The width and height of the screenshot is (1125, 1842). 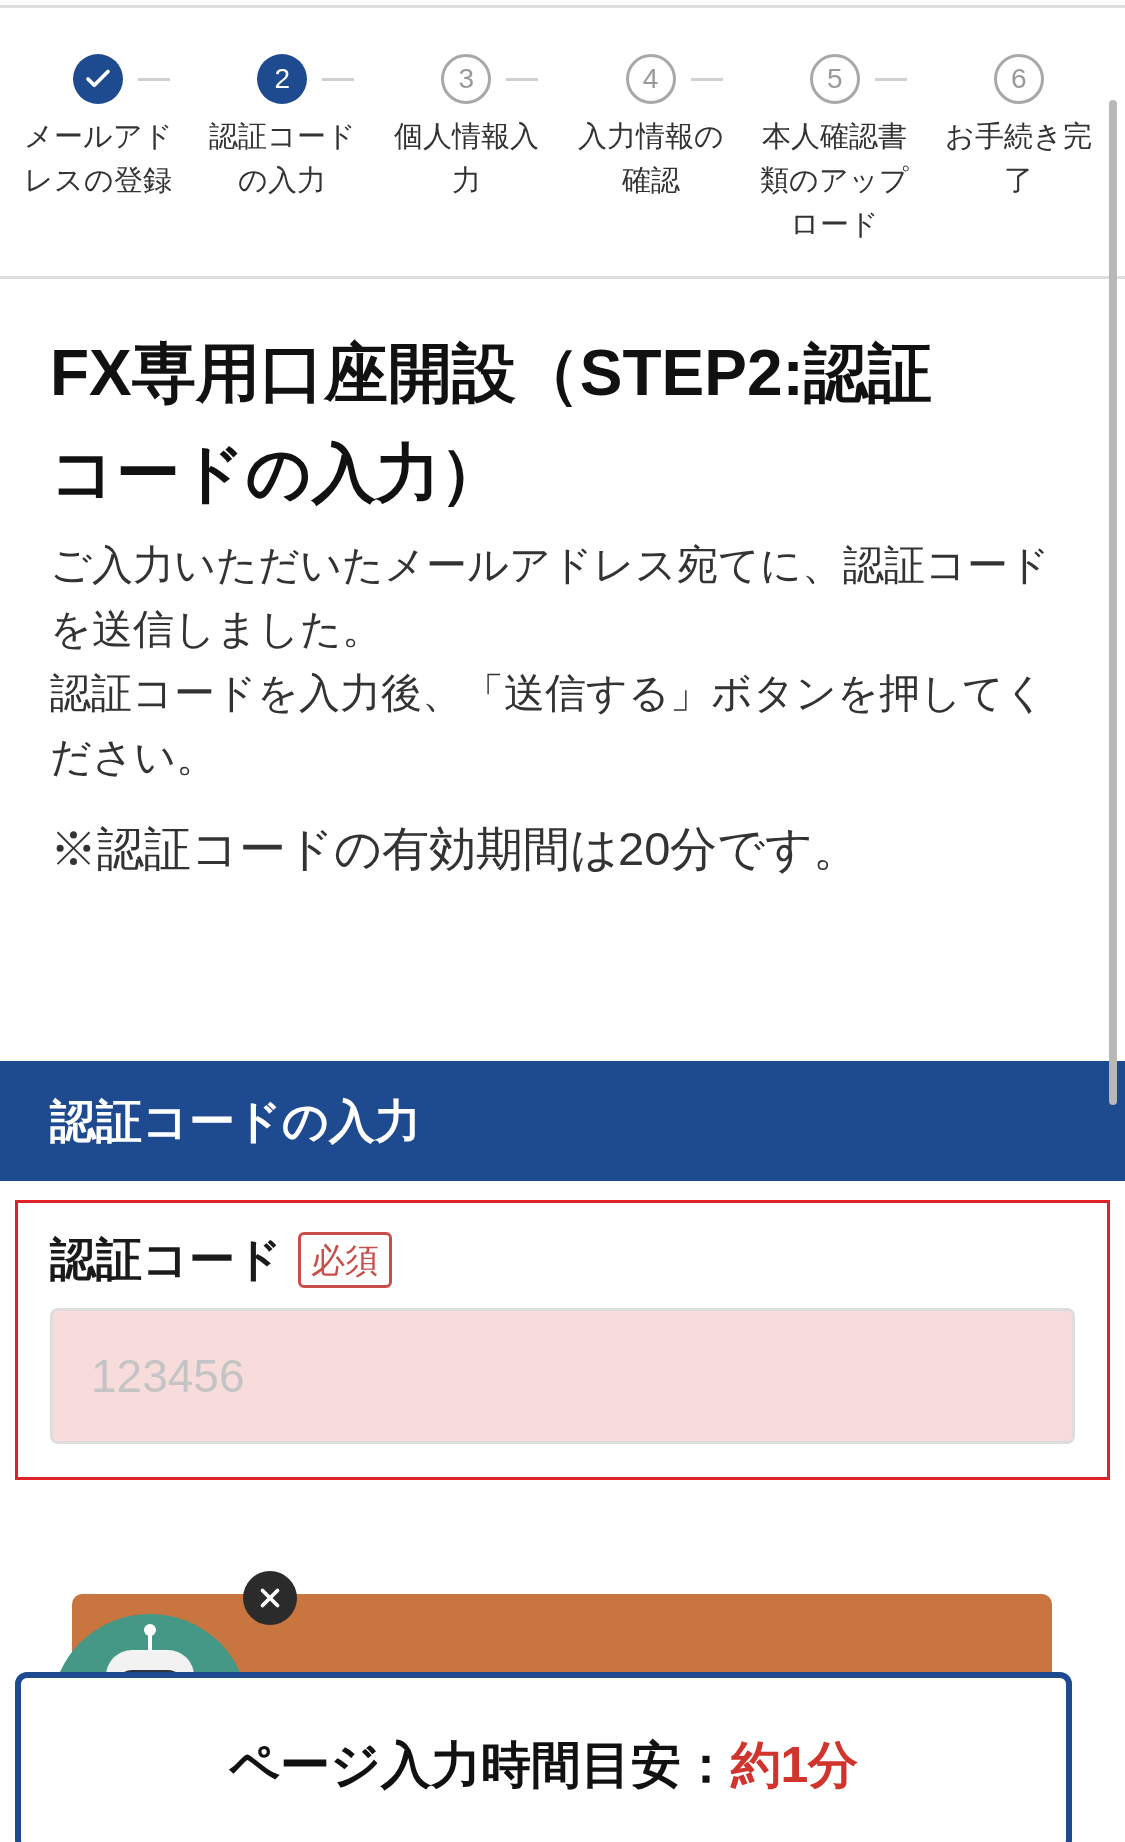 What do you see at coordinates (466, 158) in the screenshot?
I see `step-label: 個人情報入力` at bounding box center [466, 158].